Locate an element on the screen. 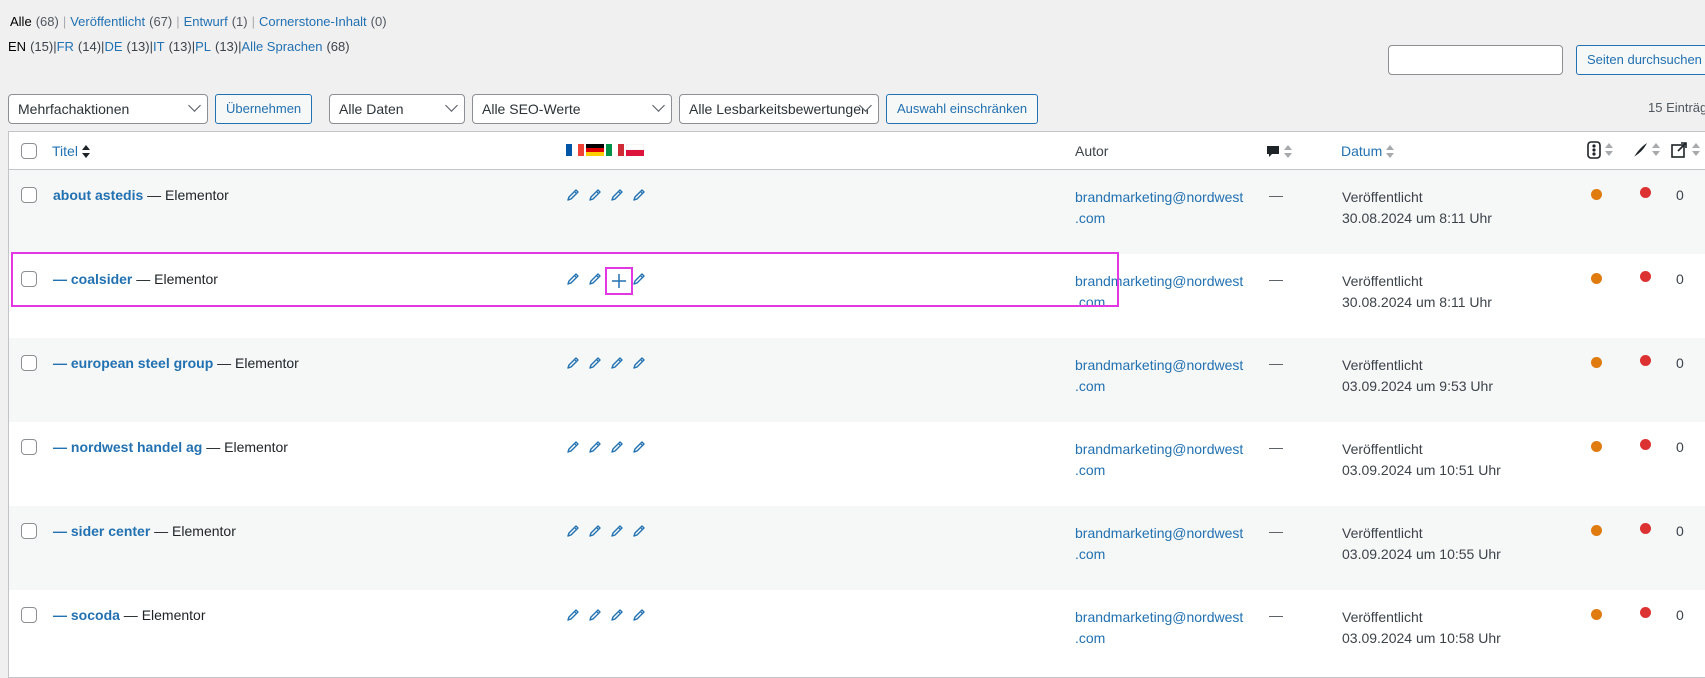 This screenshot has height=678, width=1705. author-line1: brandmarketing@nordwest is located at coordinates (1159, 533).